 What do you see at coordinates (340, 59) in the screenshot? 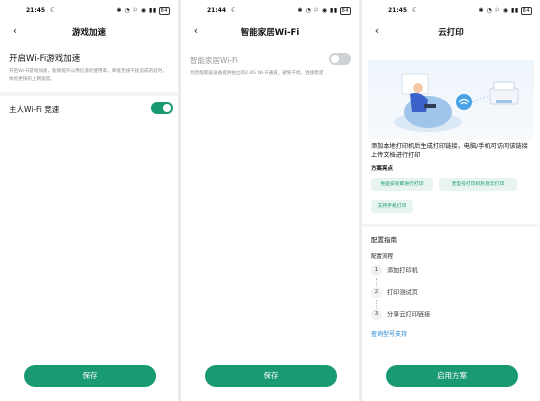
I see `smart-home-wifi-toggle` at bounding box center [340, 59].